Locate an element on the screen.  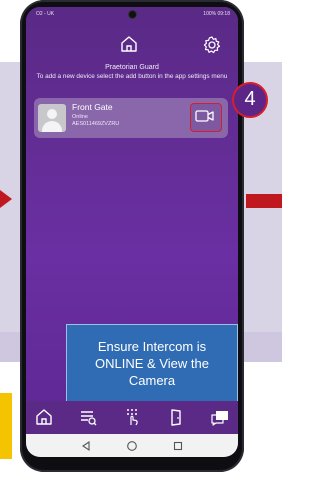
call-log-icon is located at coordinates (88, 417).